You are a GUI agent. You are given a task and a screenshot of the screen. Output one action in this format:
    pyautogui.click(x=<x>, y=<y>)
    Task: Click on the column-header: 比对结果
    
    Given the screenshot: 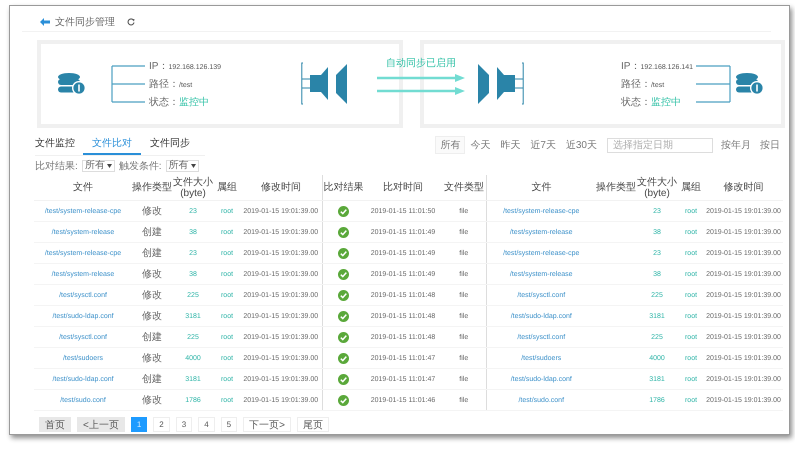 What is the action you would take?
    pyautogui.click(x=343, y=187)
    